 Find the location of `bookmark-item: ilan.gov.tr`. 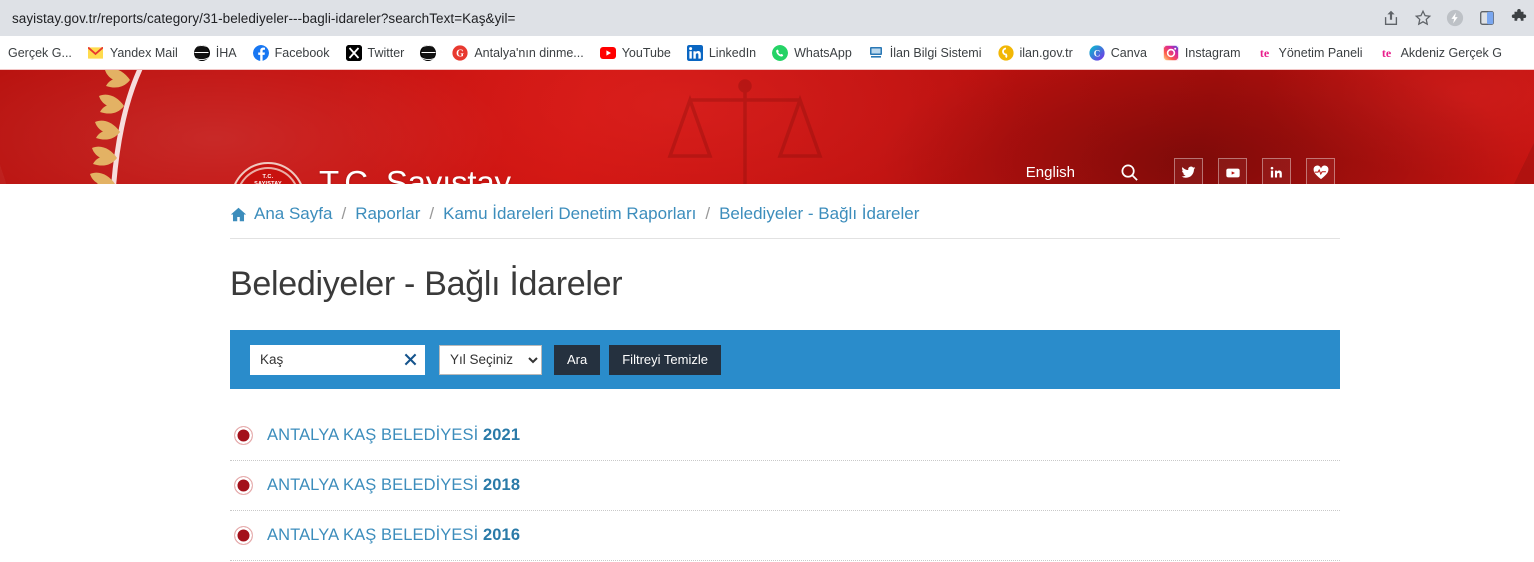

bookmark-item: ilan.gov.tr is located at coordinates (1035, 53).